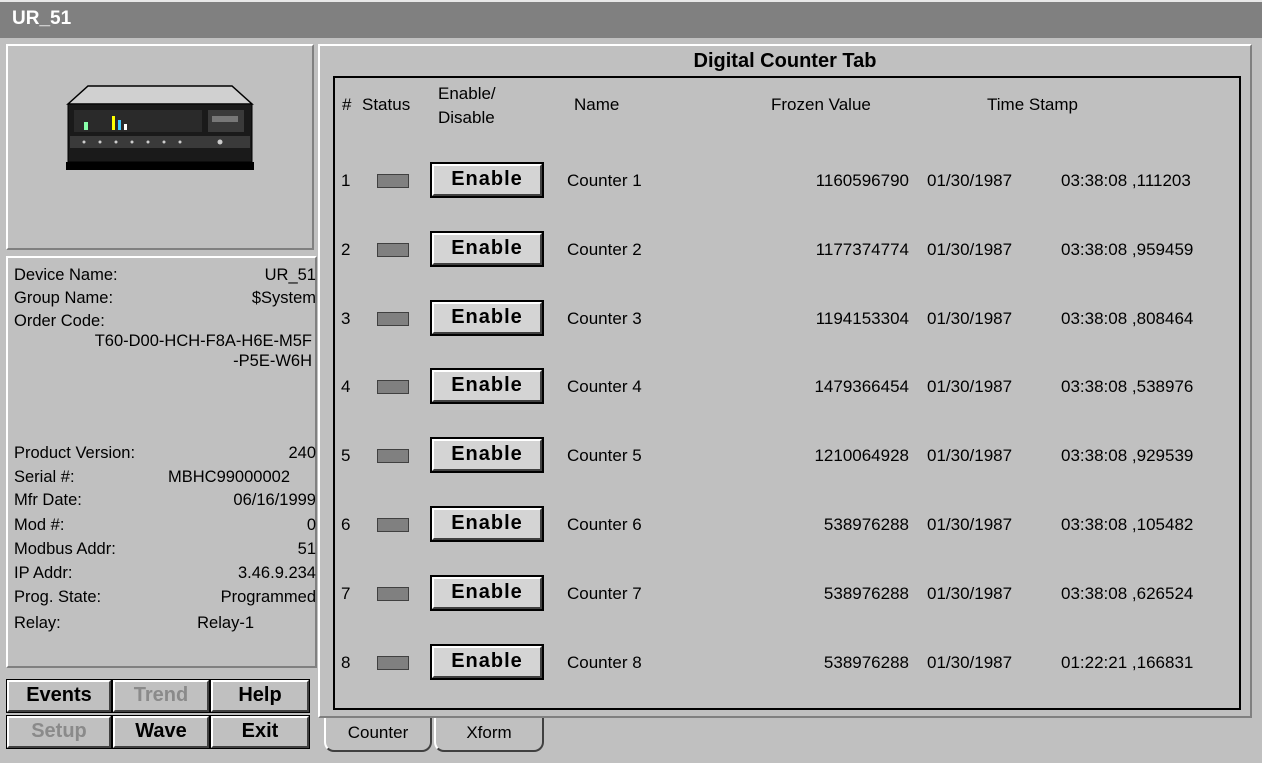 Image resolution: width=1262 pixels, height=763 pixels. Describe the element at coordinates (346, 662) in the screenshot. I see `row-number: 8` at that location.